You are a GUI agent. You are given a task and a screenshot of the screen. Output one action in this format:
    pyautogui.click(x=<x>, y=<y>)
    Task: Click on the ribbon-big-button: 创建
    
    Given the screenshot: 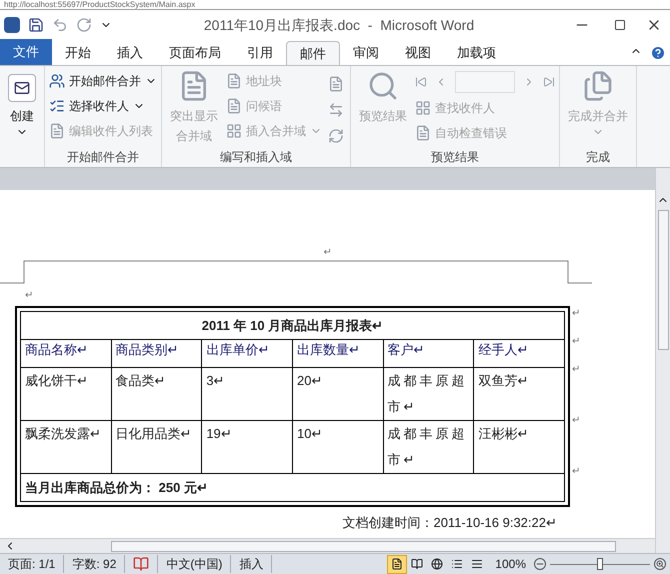 What is the action you would take?
    pyautogui.click(x=22, y=108)
    